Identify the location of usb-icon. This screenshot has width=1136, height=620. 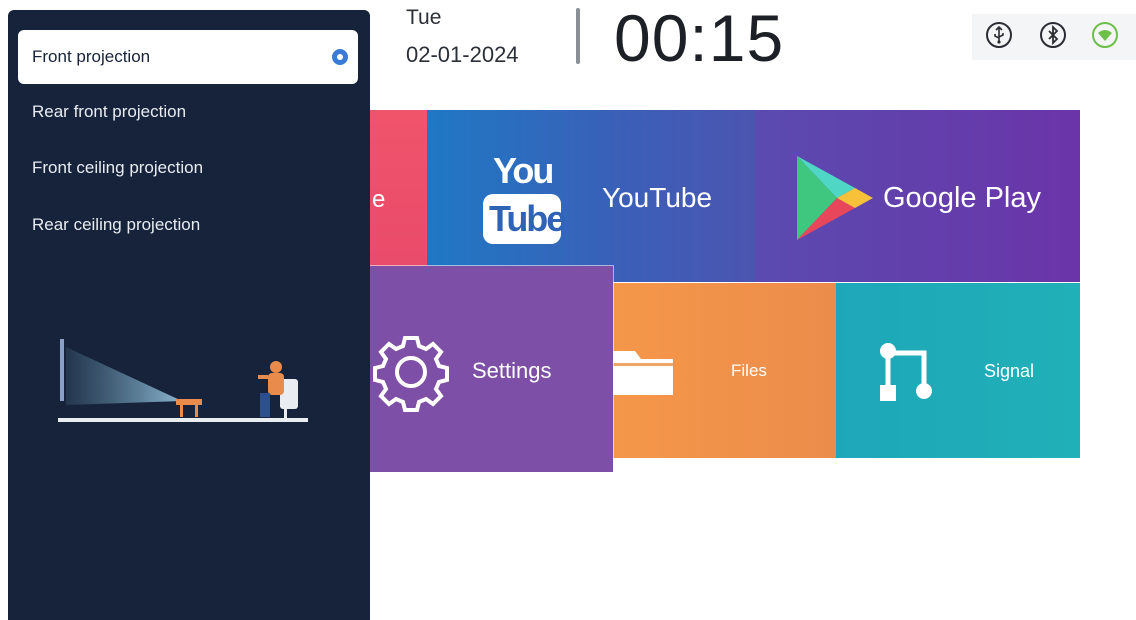
(999, 35).